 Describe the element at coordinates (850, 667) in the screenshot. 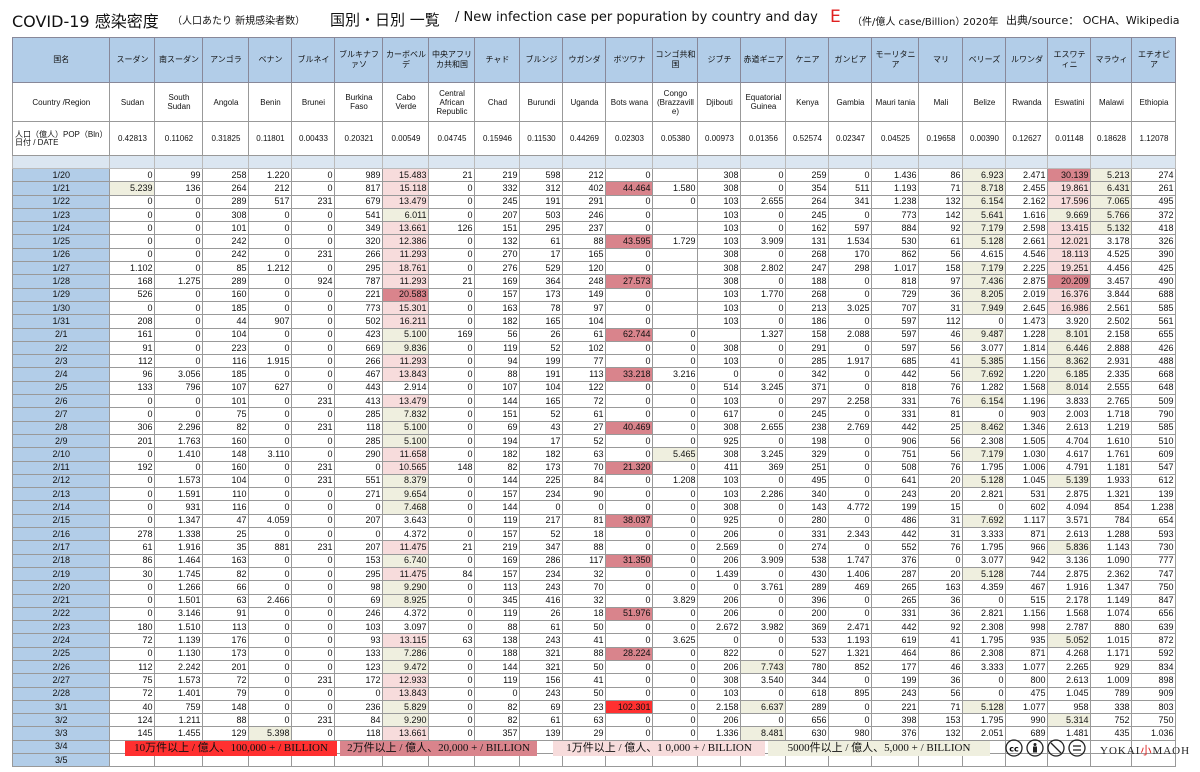

I see `value-cell: 852` at that location.